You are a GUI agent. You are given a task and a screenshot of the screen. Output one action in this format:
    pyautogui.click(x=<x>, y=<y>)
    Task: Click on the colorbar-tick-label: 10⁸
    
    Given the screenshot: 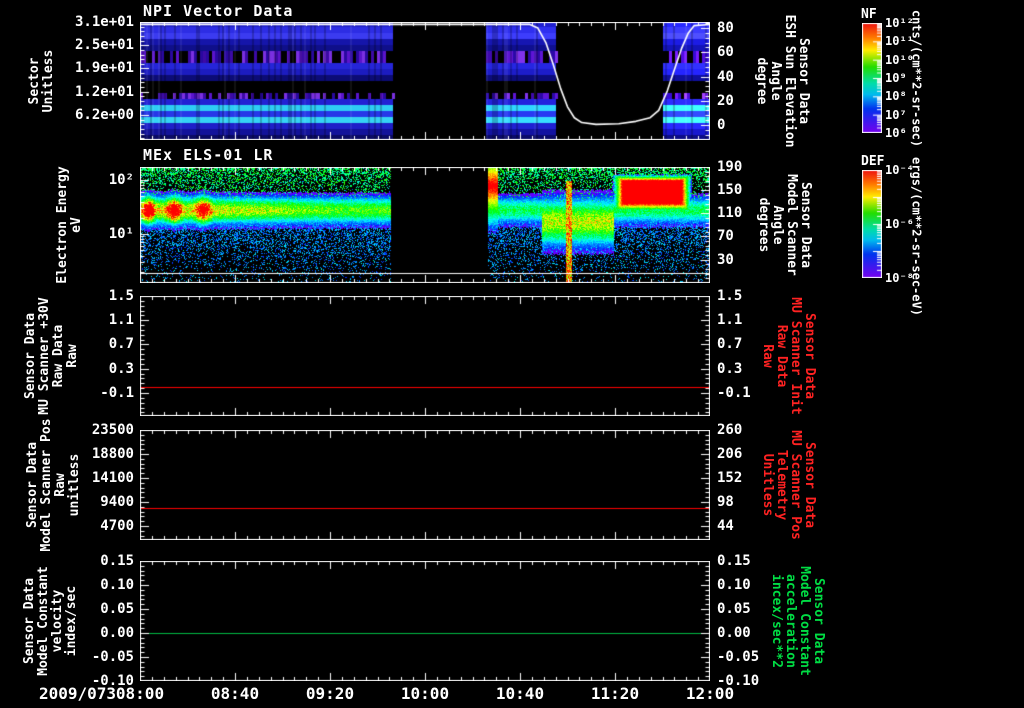 What is the action you would take?
    pyautogui.click(x=896, y=96)
    